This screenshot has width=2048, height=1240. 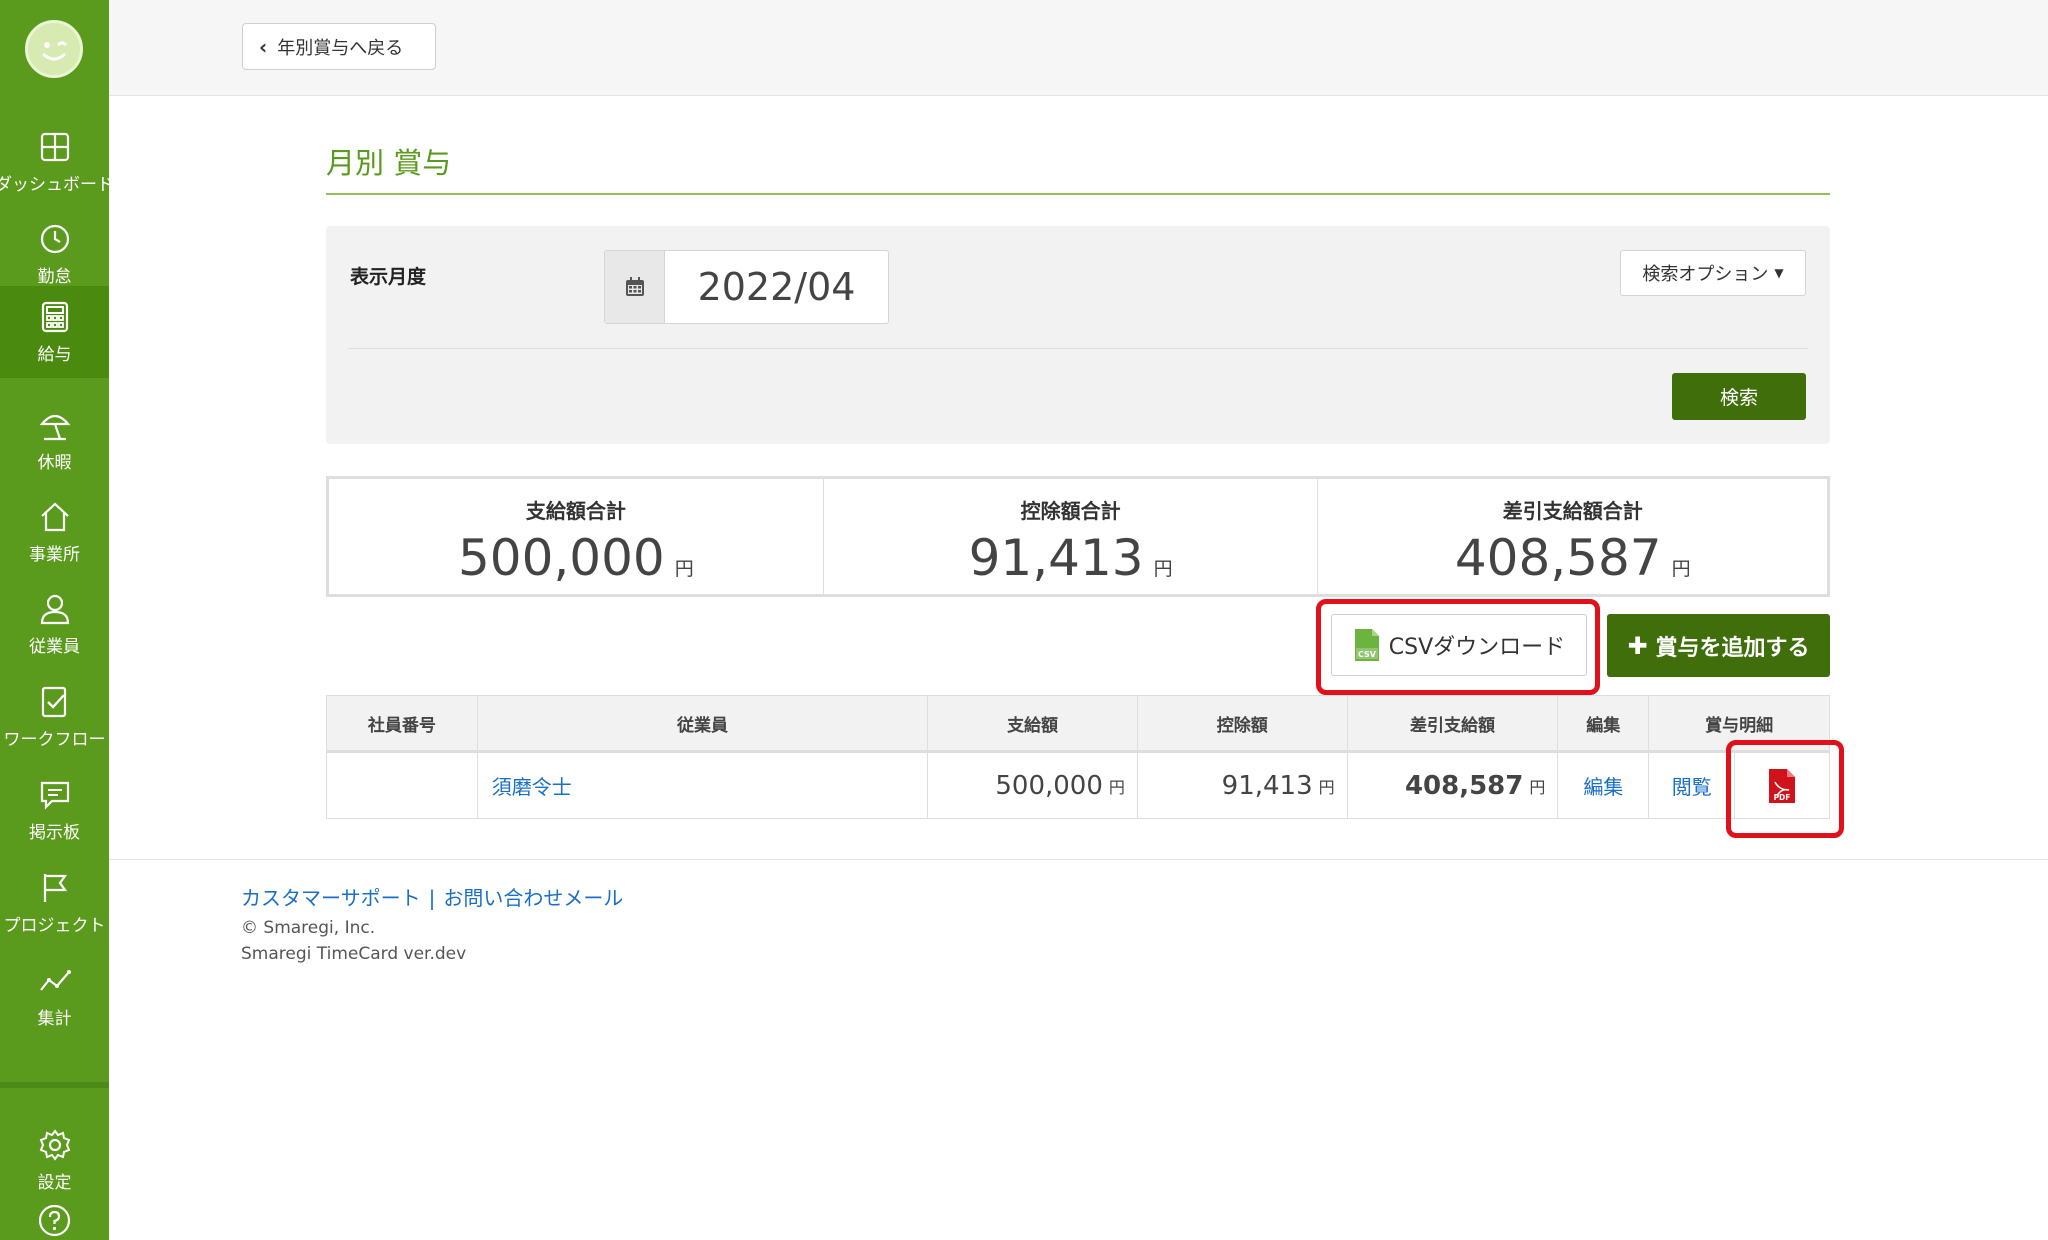 I want to click on sidebar-item-dashboard: ダッシュボード, so click(x=57, y=162).